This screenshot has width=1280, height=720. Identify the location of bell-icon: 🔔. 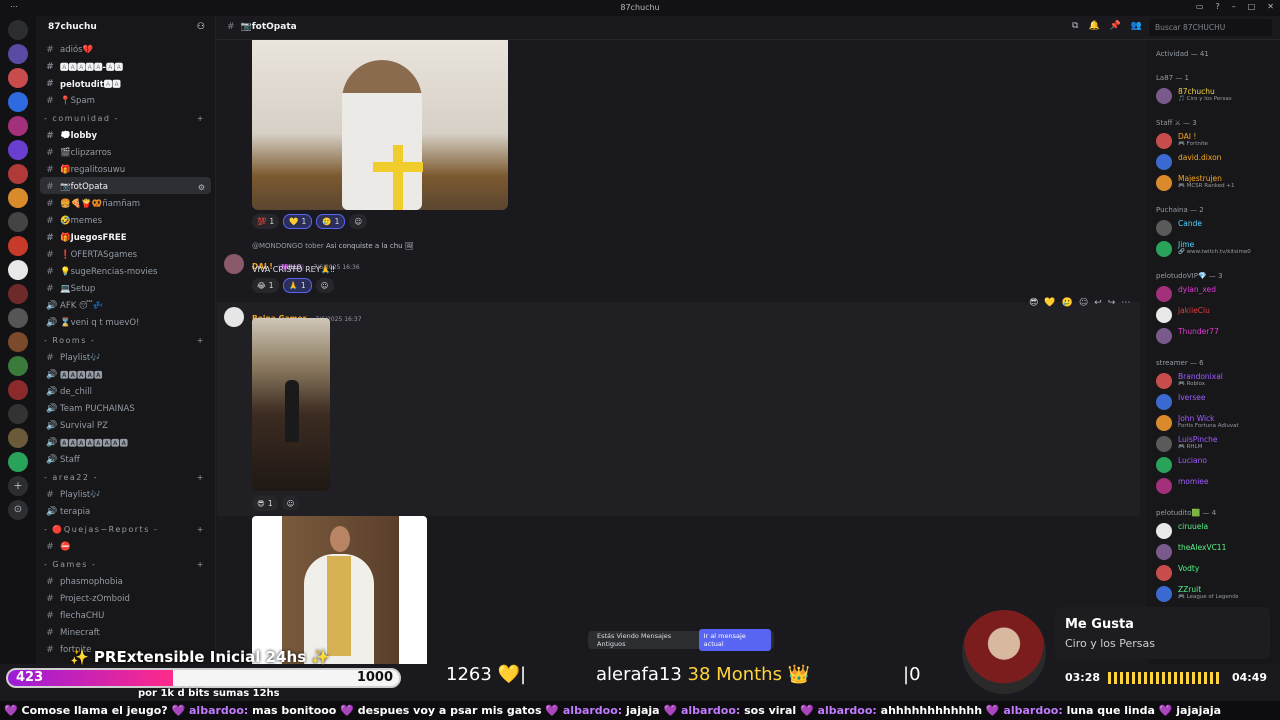
(1093, 26).